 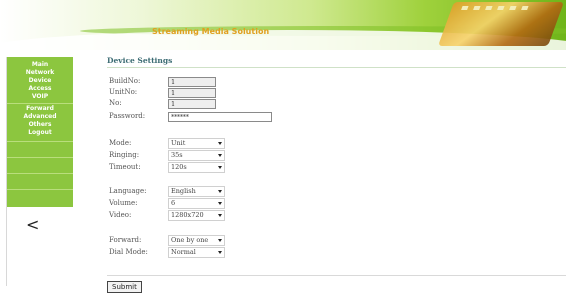 What do you see at coordinates (173, 203) in the screenshot?
I see `volume-value: 6` at bounding box center [173, 203].